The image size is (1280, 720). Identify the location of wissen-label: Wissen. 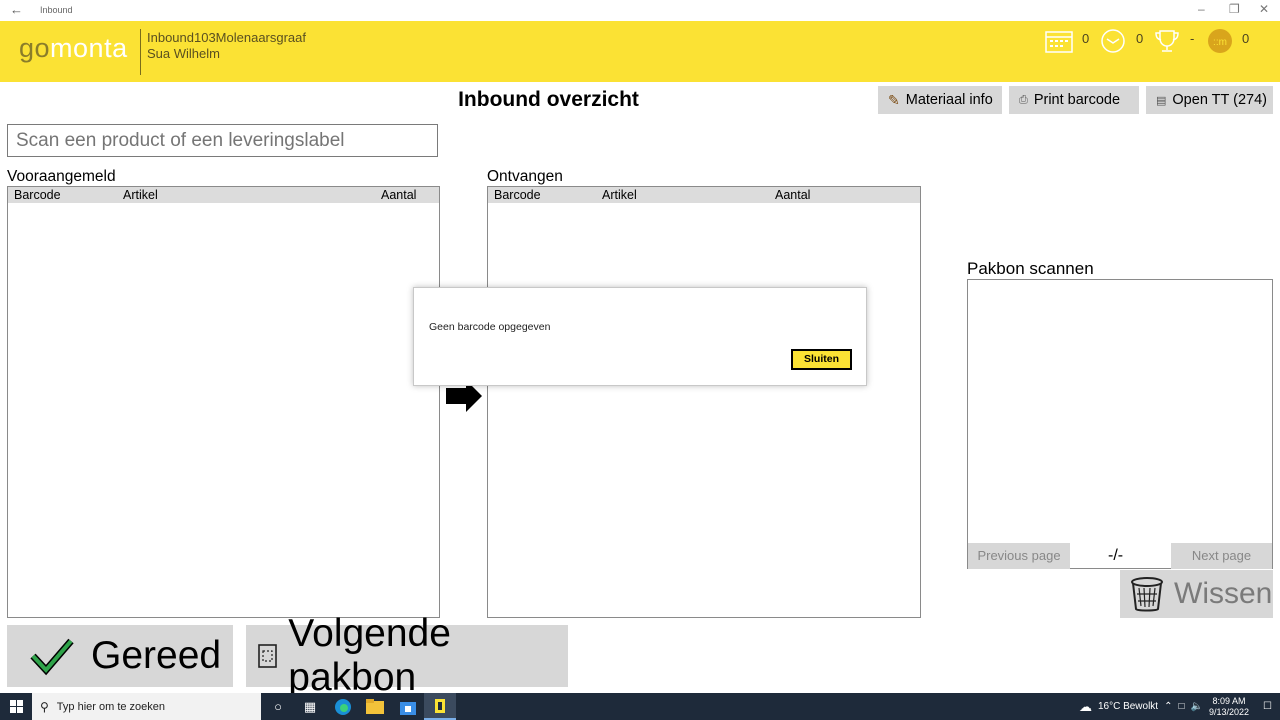
(1223, 593).